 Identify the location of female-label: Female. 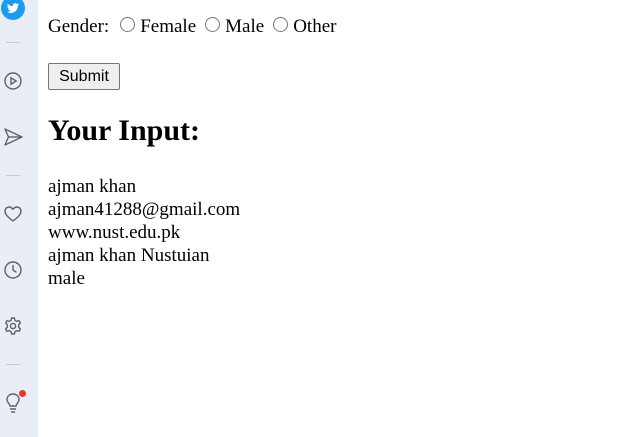
(168, 26).